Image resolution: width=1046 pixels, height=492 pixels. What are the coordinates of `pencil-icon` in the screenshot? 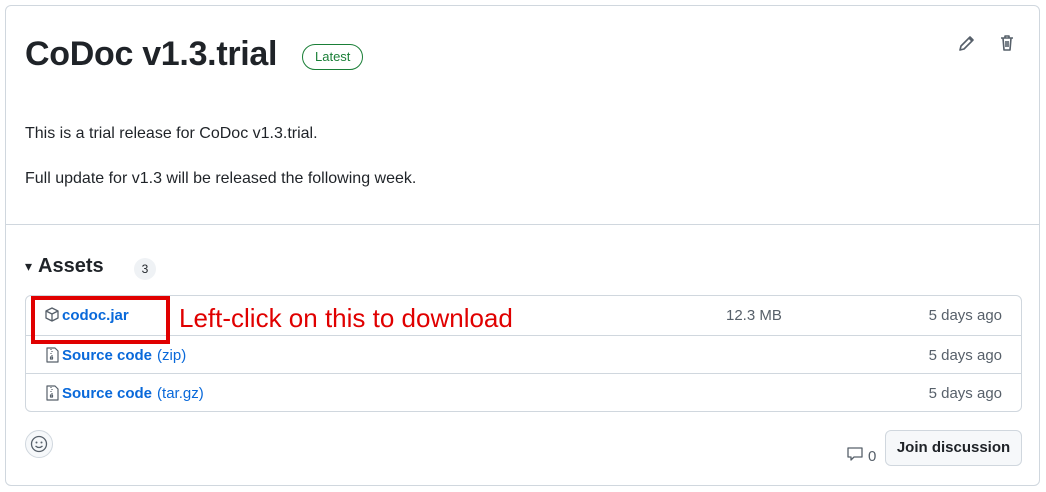 It's located at (967, 43).